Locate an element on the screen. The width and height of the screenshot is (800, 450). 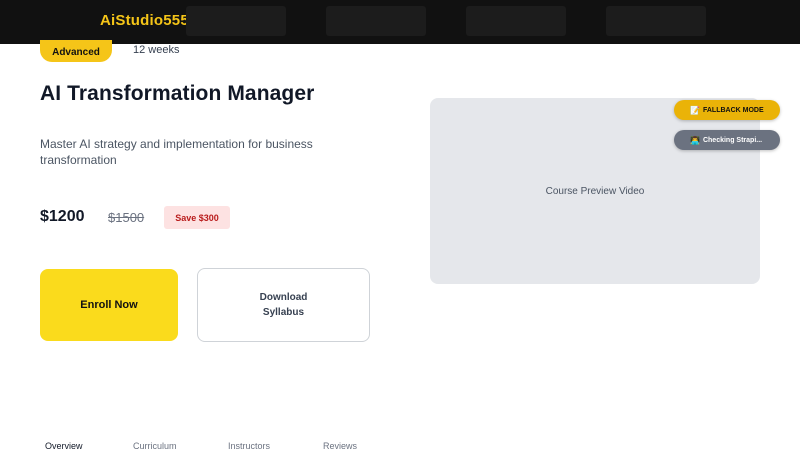
tab-curriculum: Curriculum is located at coordinates (155, 445).